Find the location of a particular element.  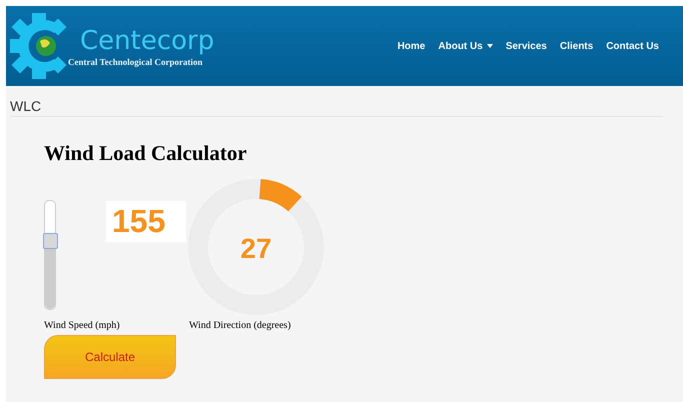

nav-link: Services is located at coordinates (526, 46).